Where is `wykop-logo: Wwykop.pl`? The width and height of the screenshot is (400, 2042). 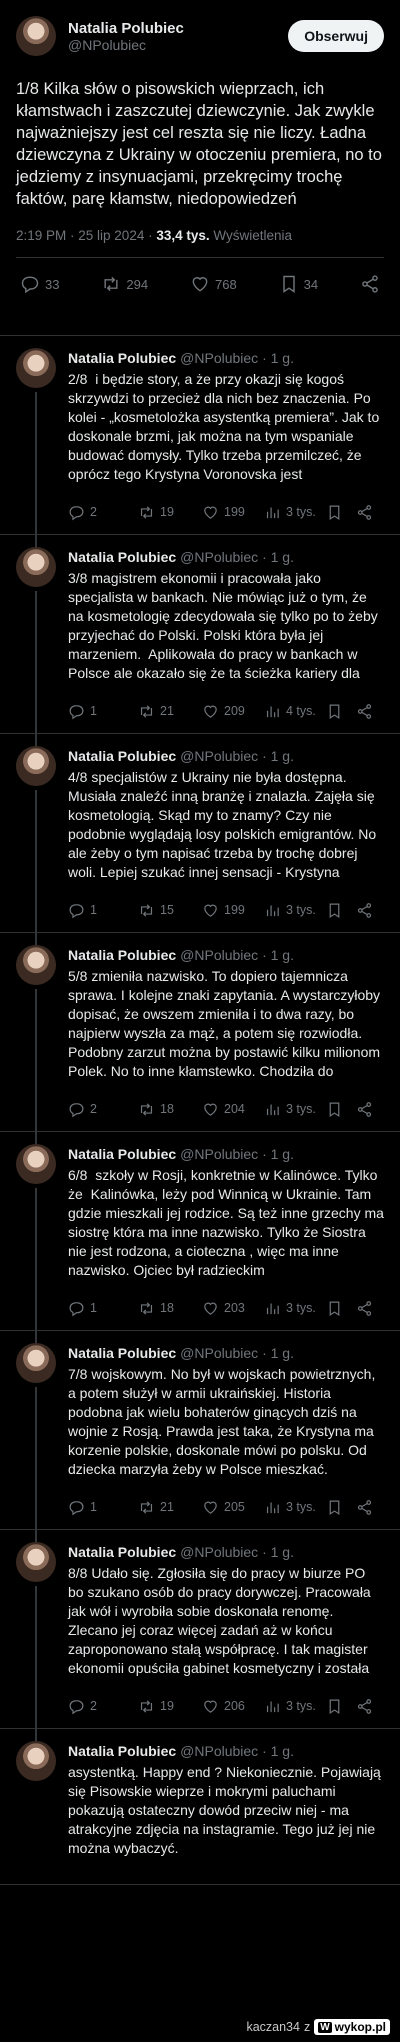
wykop-logo: Wwykop.pl is located at coordinates (352, 2027).